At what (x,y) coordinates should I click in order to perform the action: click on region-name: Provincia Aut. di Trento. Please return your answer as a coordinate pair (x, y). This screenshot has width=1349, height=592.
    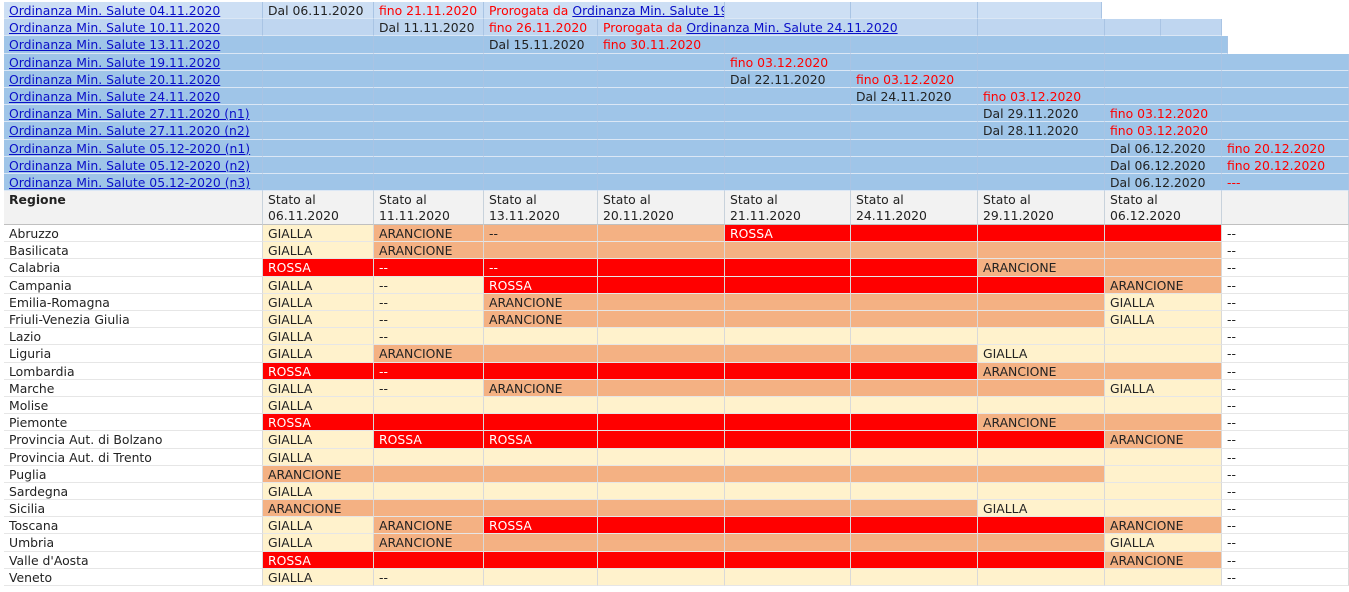
    Looking at the image, I should click on (133, 457).